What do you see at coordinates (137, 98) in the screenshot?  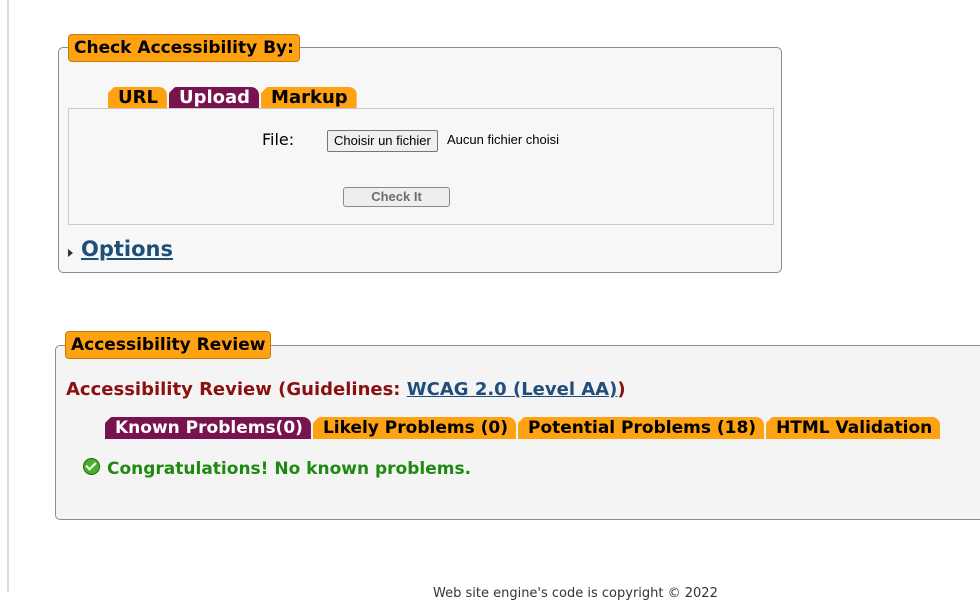 I see `tab-url: URL` at bounding box center [137, 98].